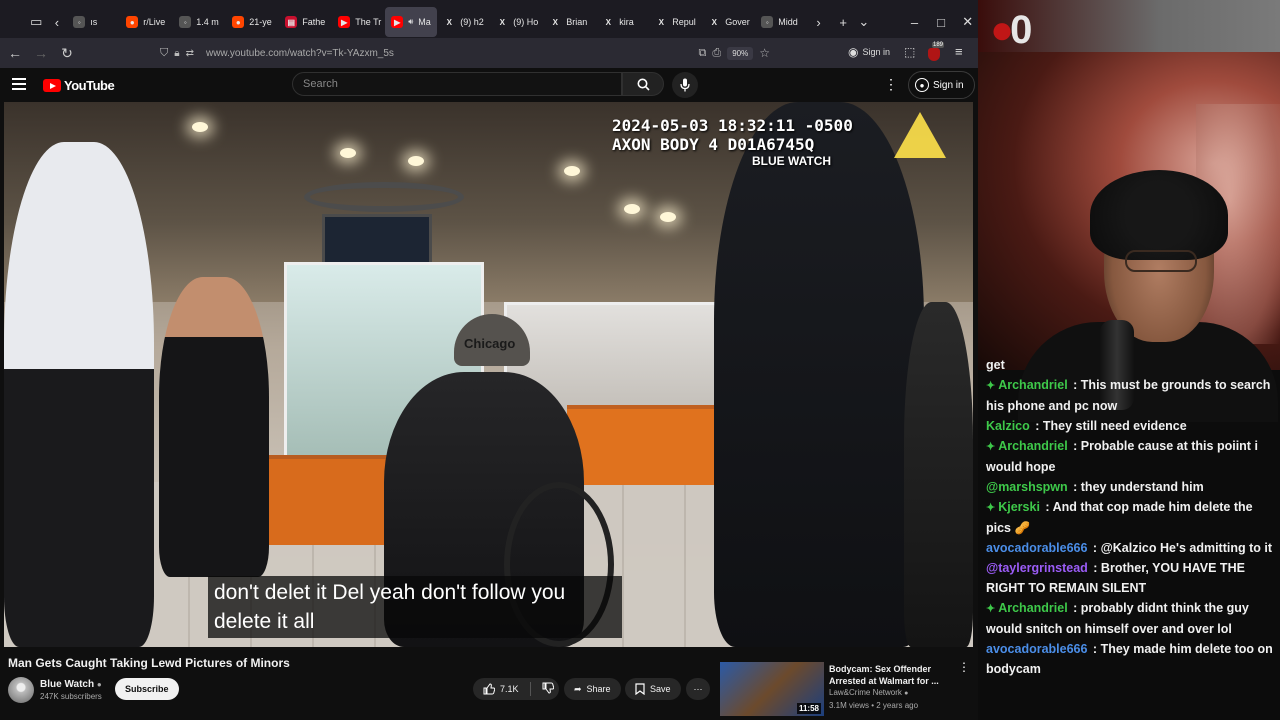 This screenshot has height=720, width=1280. What do you see at coordinates (964, 667) in the screenshot?
I see `recommended-menu-icon: ⋮` at bounding box center [964, 667].